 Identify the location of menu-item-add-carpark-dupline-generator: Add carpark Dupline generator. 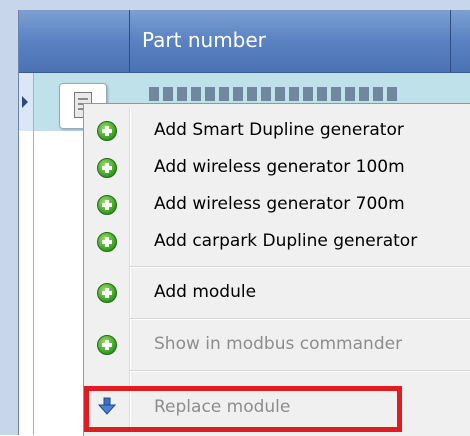
(277, 241).